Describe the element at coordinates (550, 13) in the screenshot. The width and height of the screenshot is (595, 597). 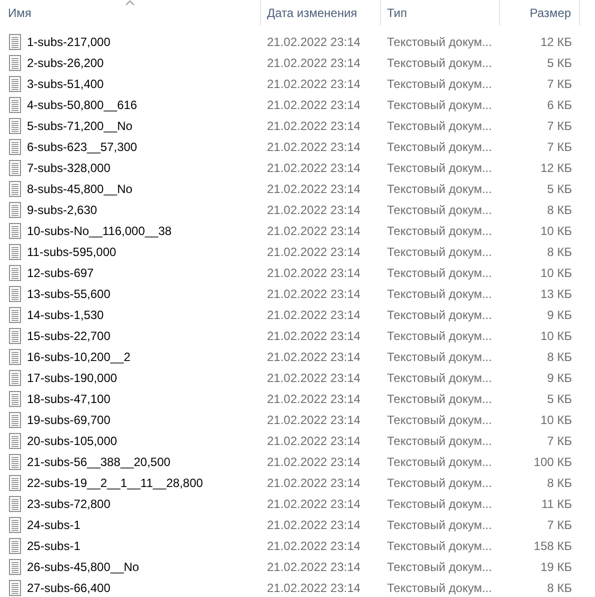
I see `column-header: Размер` at that location.